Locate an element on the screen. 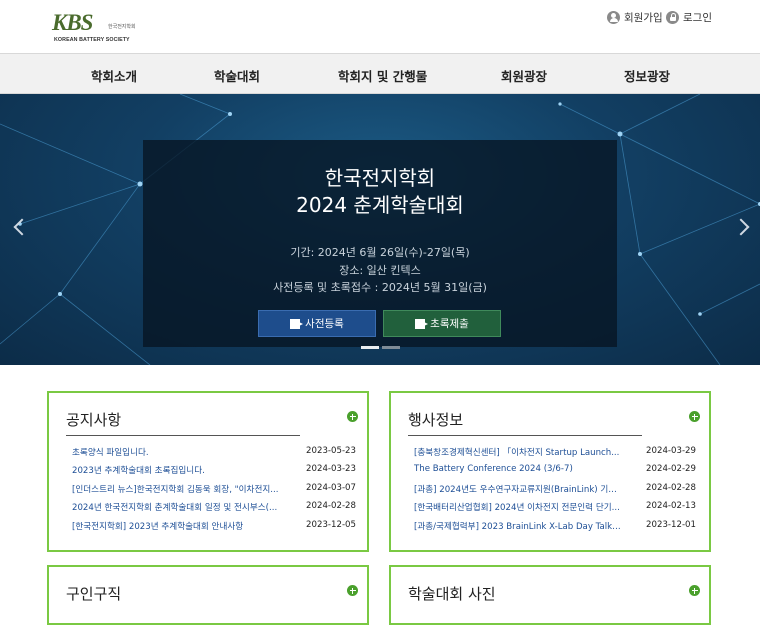 The image size is (760, 625). notice-item-title: [한국전지학회] 2023년 추계학술대회 안내사항 is located at coordinates (177, 526).